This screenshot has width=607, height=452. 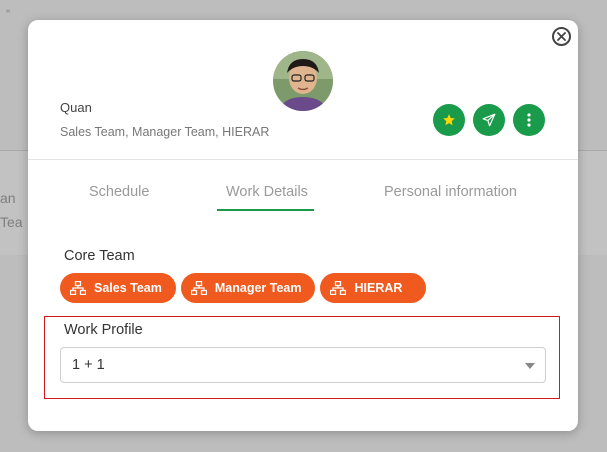 I want to click on more-options-button, so click(x=529, y=120).